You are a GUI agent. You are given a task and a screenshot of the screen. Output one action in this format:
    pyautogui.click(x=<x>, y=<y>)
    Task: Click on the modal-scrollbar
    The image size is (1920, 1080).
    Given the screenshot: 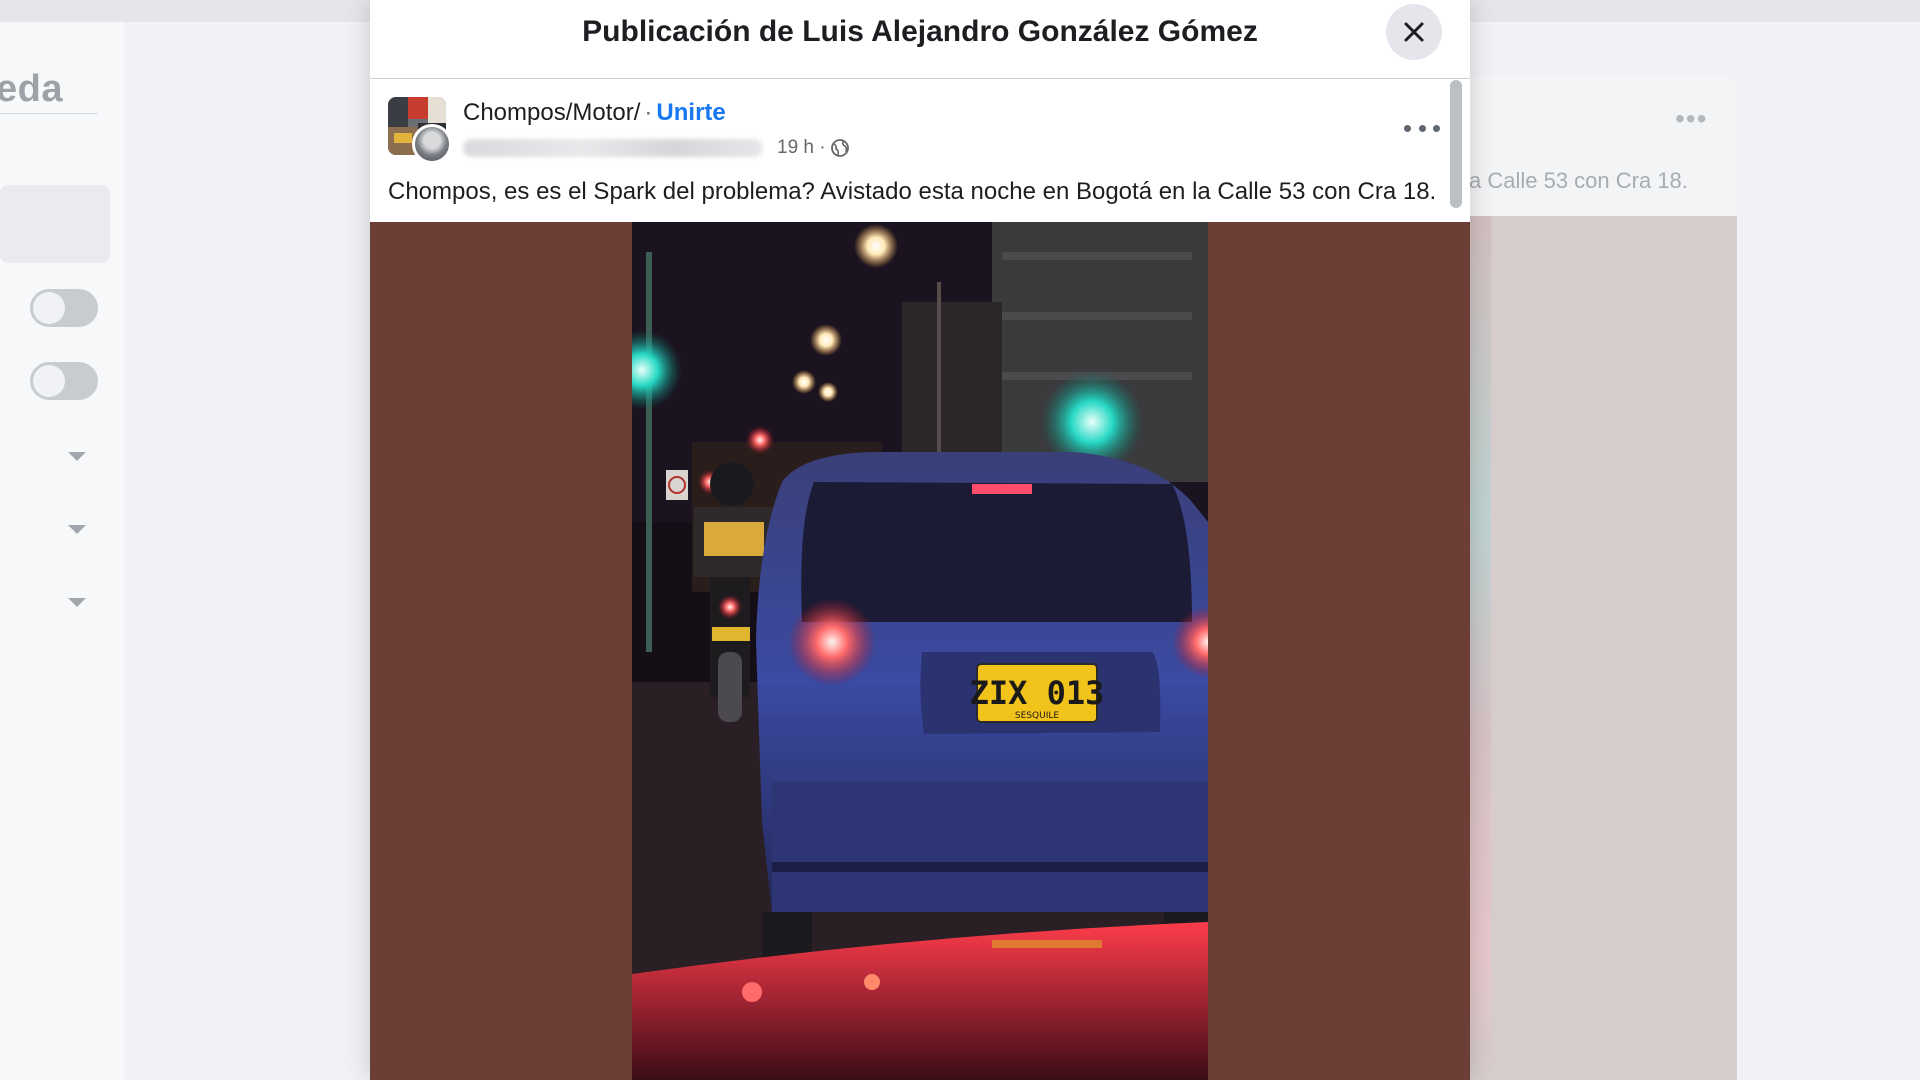 What is the action you would take?
    pyautogui.click(x=1456, y=144)
    